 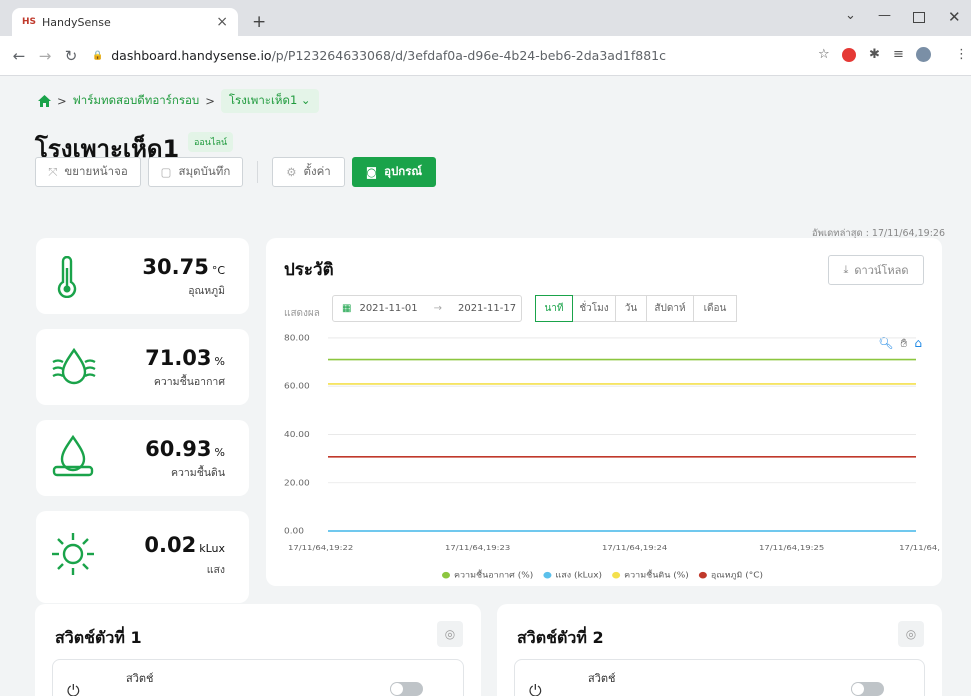 What do you see at coordinates (96, 171) in the screenshot?
I see `expand-label: ขยายหน้าจอ` at bounding box center [96, 171].